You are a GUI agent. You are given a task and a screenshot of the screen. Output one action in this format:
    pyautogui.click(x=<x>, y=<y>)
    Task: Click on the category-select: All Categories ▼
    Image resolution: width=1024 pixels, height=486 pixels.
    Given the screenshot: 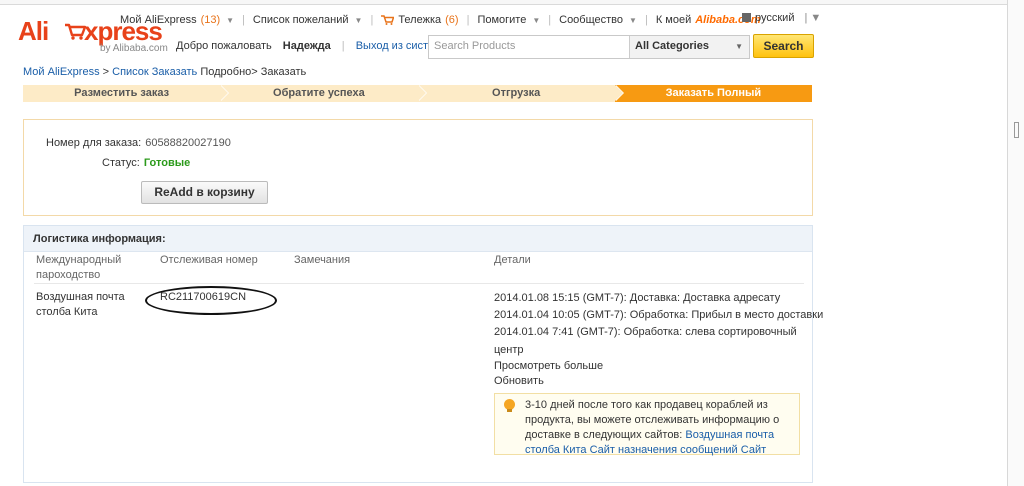 What is the action you would take?
    pyautogui.click(x=689, y=47)
    